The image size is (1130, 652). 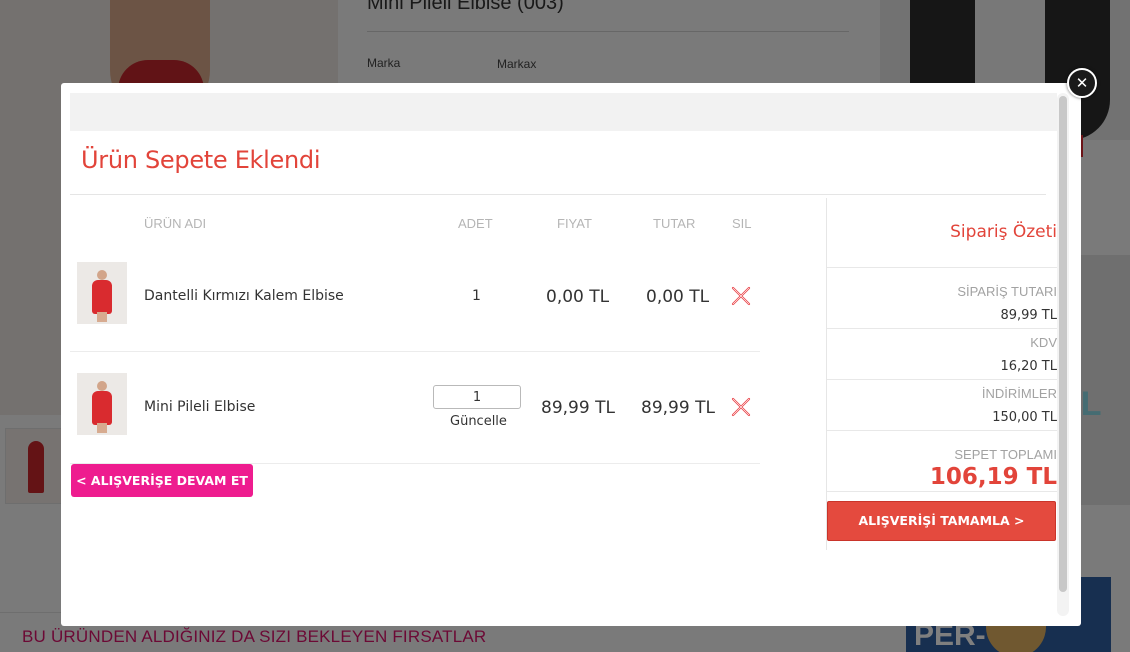 I want to click on quantity-input, so click(x=477, y=397).